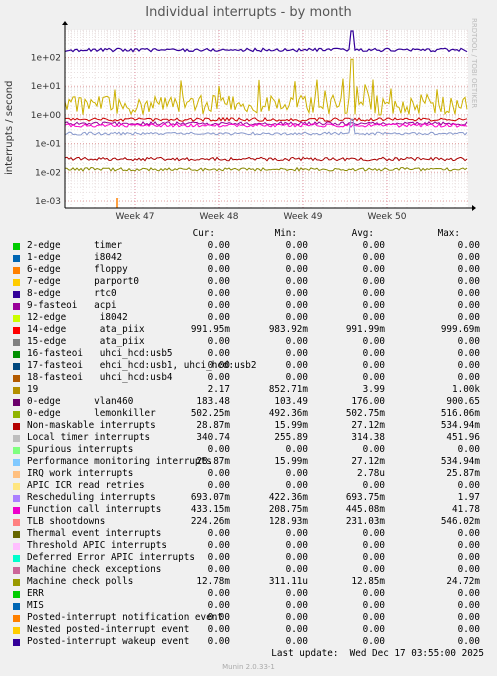  Describe the element at coordinates (460, 461) in the screenshot. I see `legend-value-max: 534.94m` at that location.